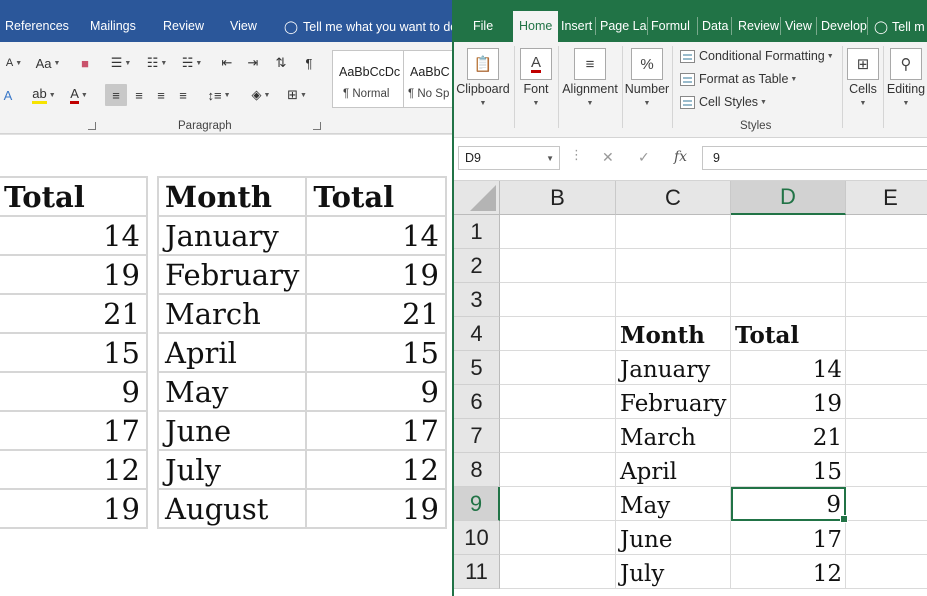  Describe the element at coordinates (509, 158) in the screenshot. I see `name-box: D9 ▼` at that location.